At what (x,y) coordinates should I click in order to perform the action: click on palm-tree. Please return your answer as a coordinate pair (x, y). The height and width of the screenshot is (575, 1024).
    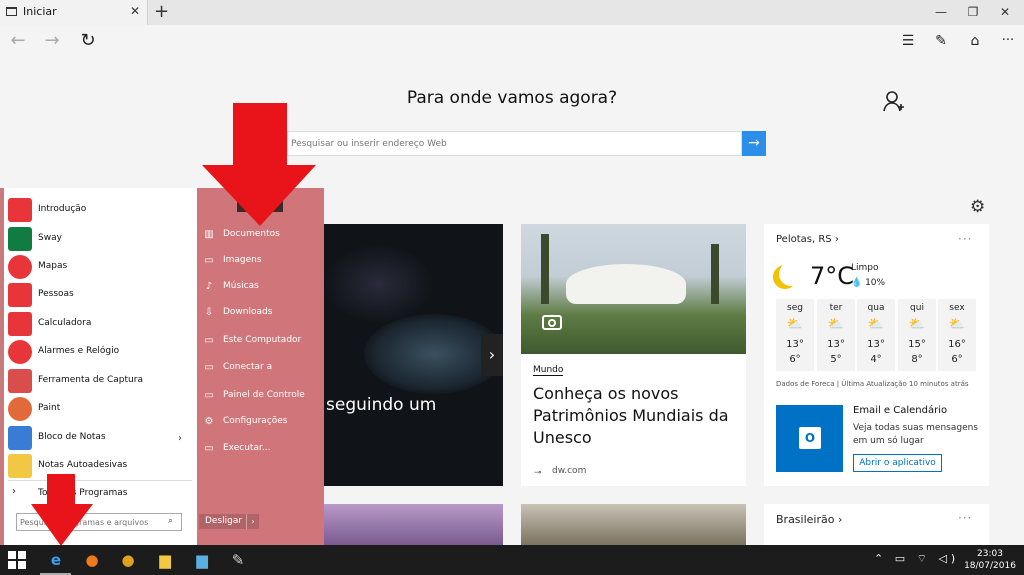
    Looking at the image, I should click on (715, 274).